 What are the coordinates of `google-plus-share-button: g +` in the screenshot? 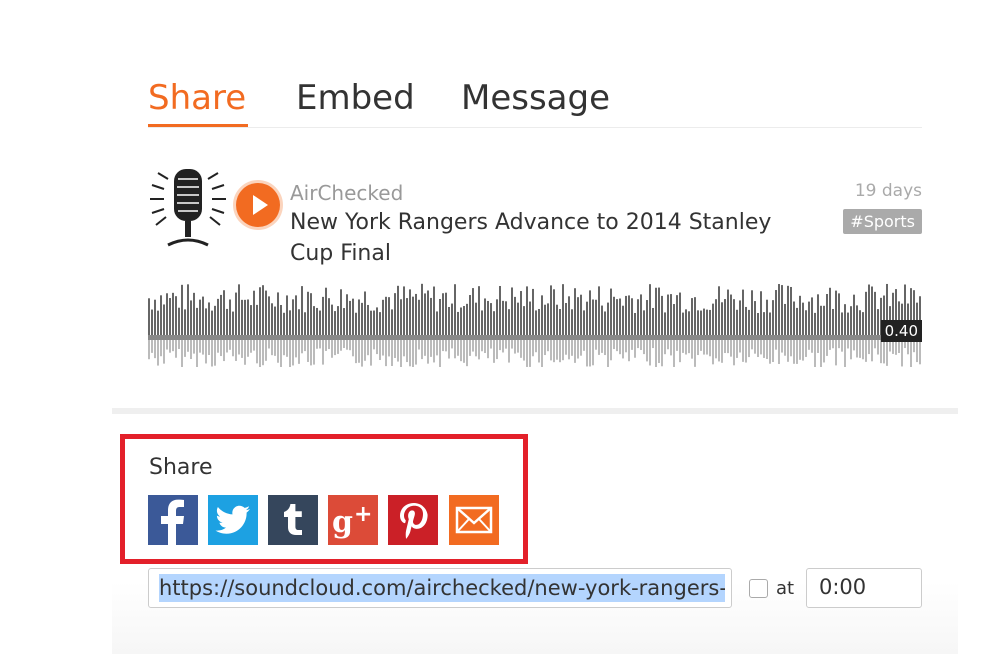 It's located at (353, 520).